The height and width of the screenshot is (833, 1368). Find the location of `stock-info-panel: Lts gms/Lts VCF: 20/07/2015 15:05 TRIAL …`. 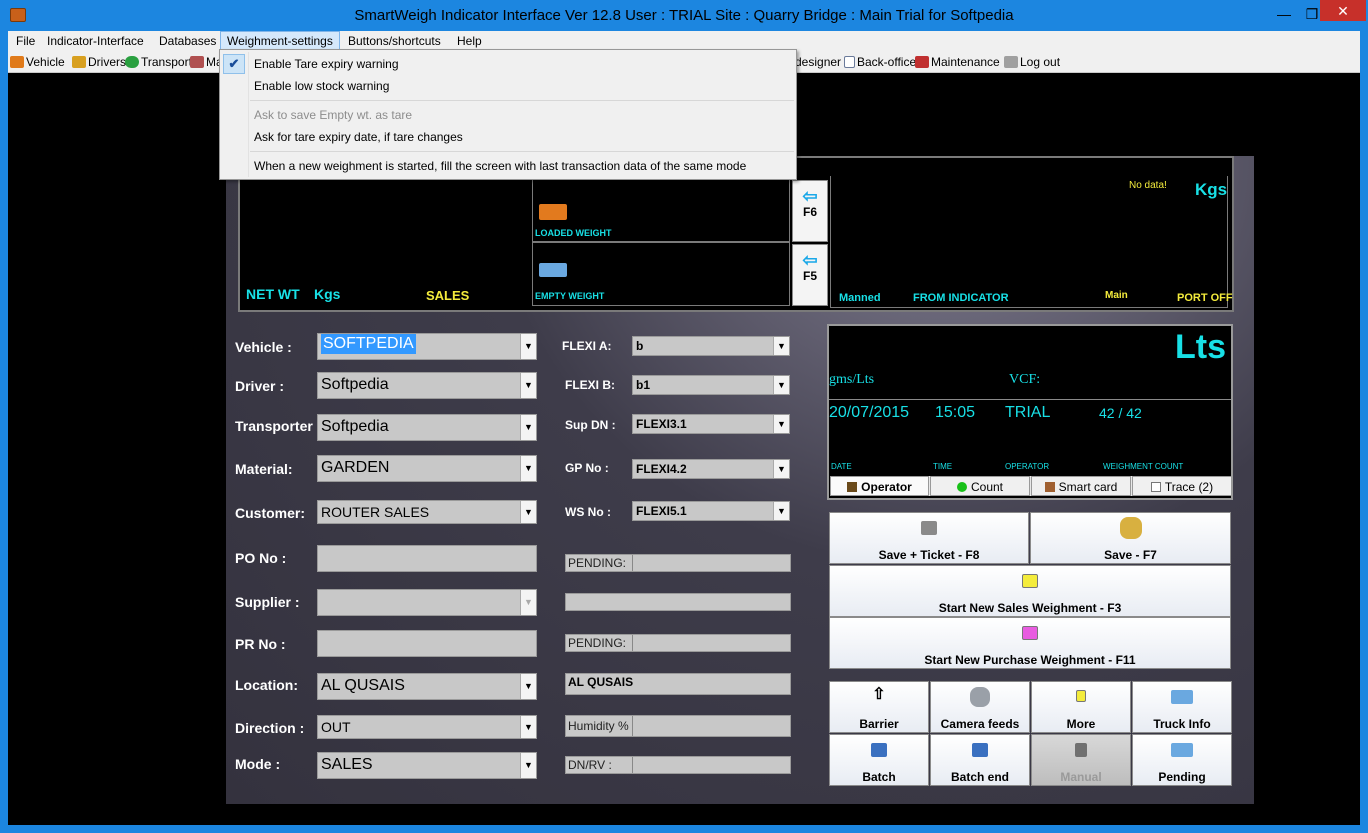

stock-info-panel: Lts gms/Lts VCF: 20/07/2015 15:05 TRIAL … is located at coordinates (1030, 412).